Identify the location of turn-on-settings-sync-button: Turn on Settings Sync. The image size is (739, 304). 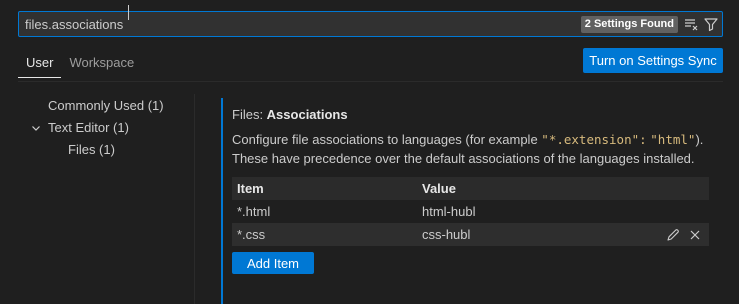
(653, 60).